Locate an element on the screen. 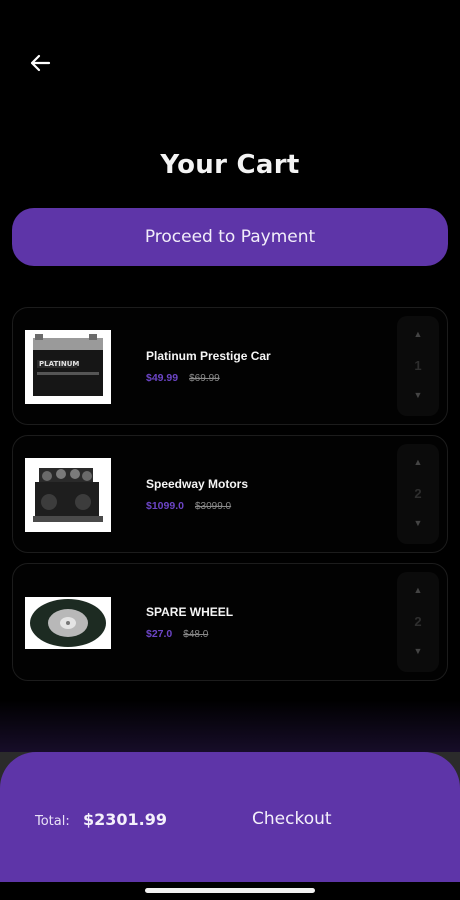 The height and width of the screenshot is (900, 460). product-name: SPARE WHEEL is located at coordinates (190, 612).